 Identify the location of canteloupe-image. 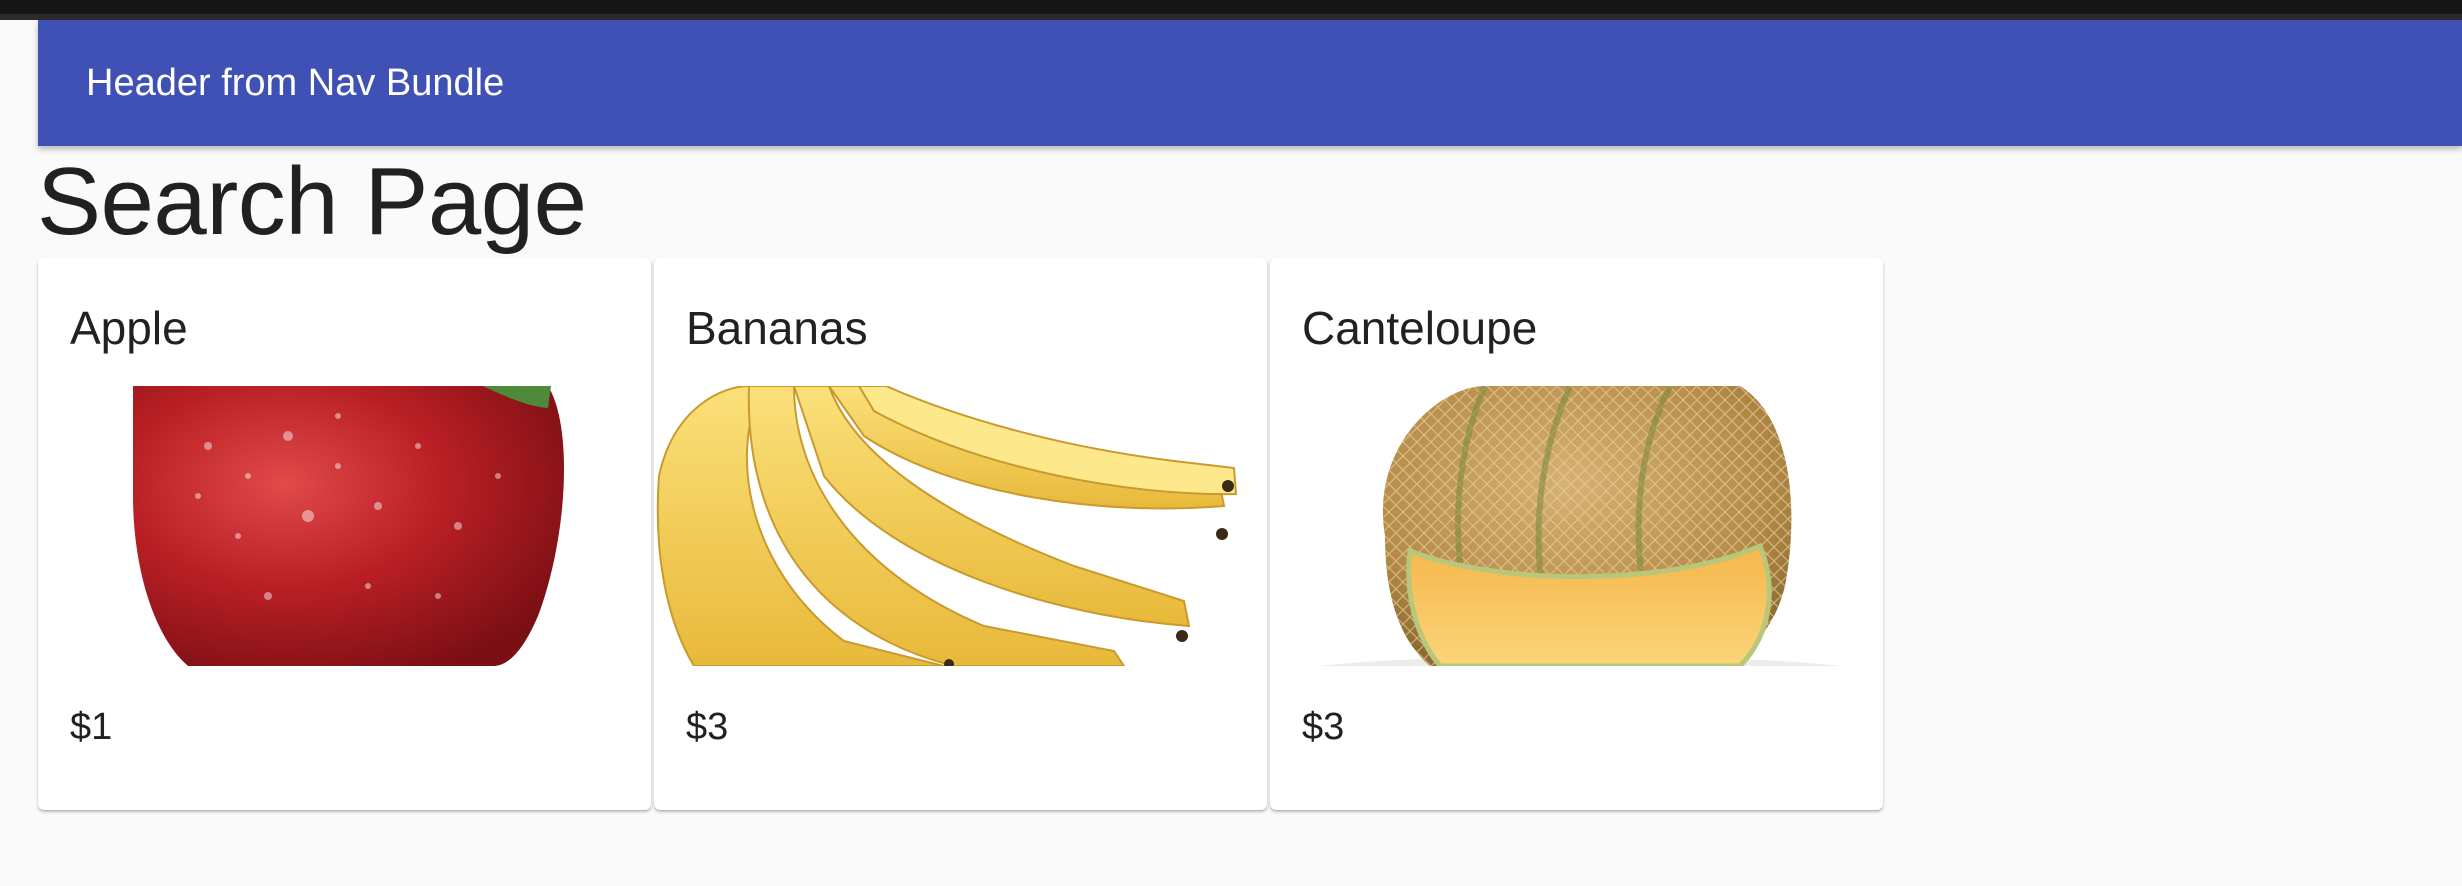
(1576, 526).